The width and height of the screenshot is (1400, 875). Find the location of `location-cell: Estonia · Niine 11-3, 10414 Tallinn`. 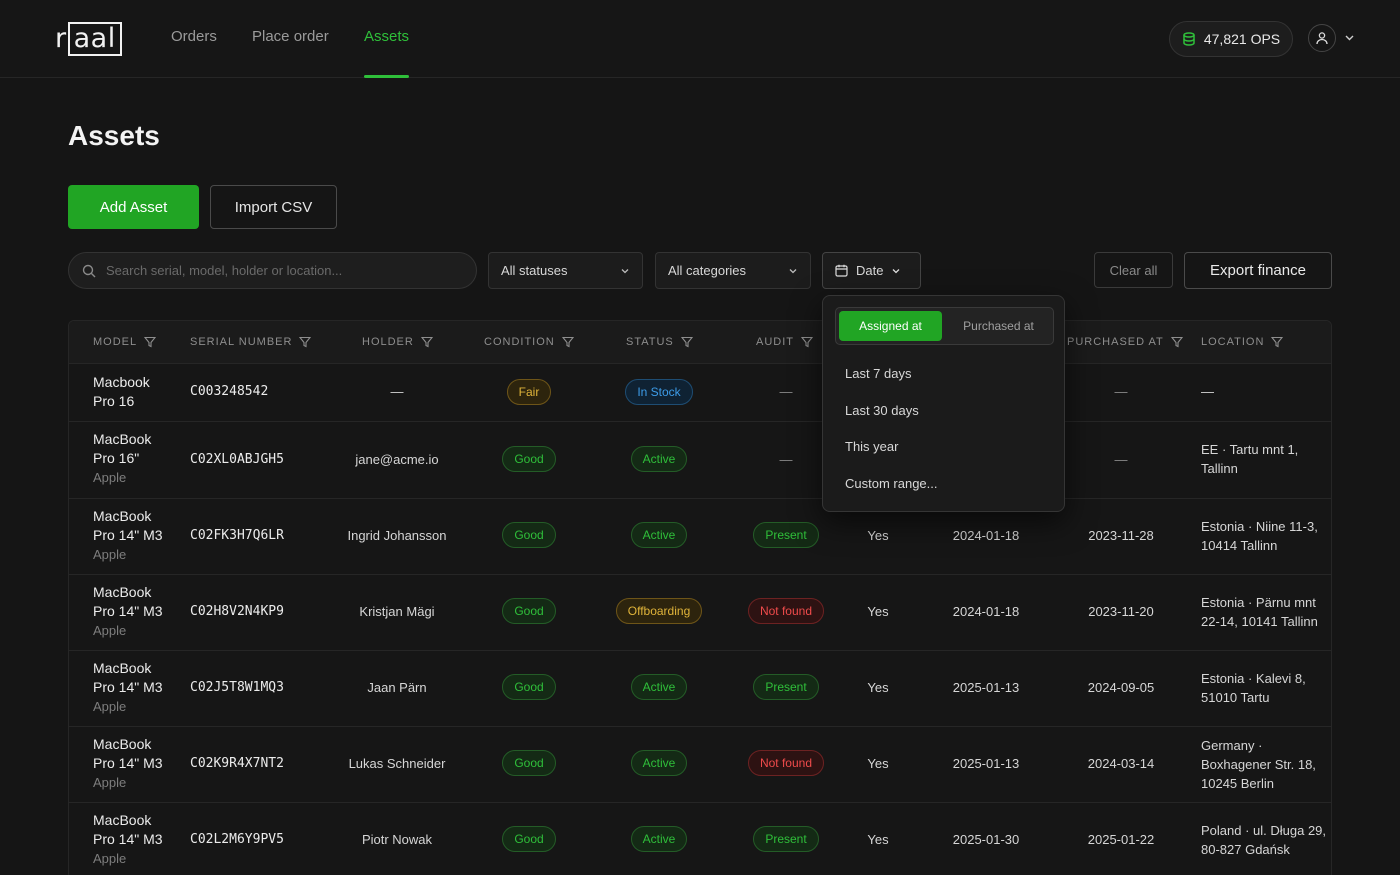

location-cell: Estonia · Niine 11-3, 10414 Tallinn is located at coordinates (1259, 536).